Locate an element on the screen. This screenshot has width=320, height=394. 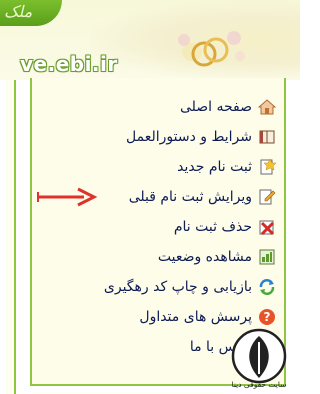
menu-item-label: بازيابی و چاپ کد رهگيری is located at coordinates (177, 286).